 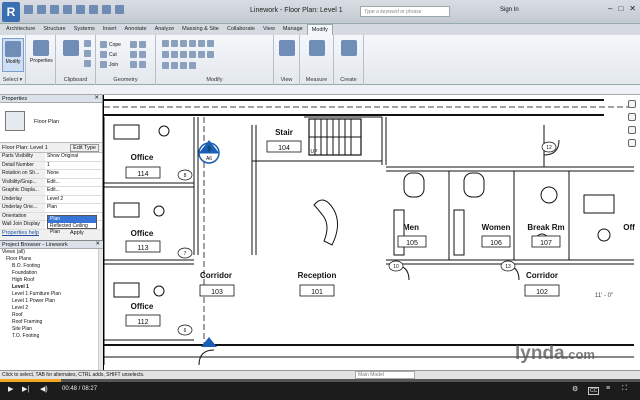 I want to click on redo-icon, so click(x=67, y=9).